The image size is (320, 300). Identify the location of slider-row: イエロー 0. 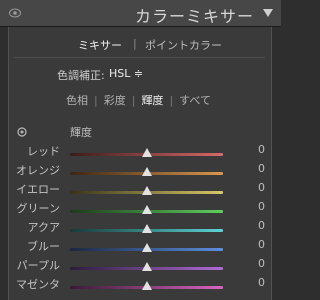
(140, 190).